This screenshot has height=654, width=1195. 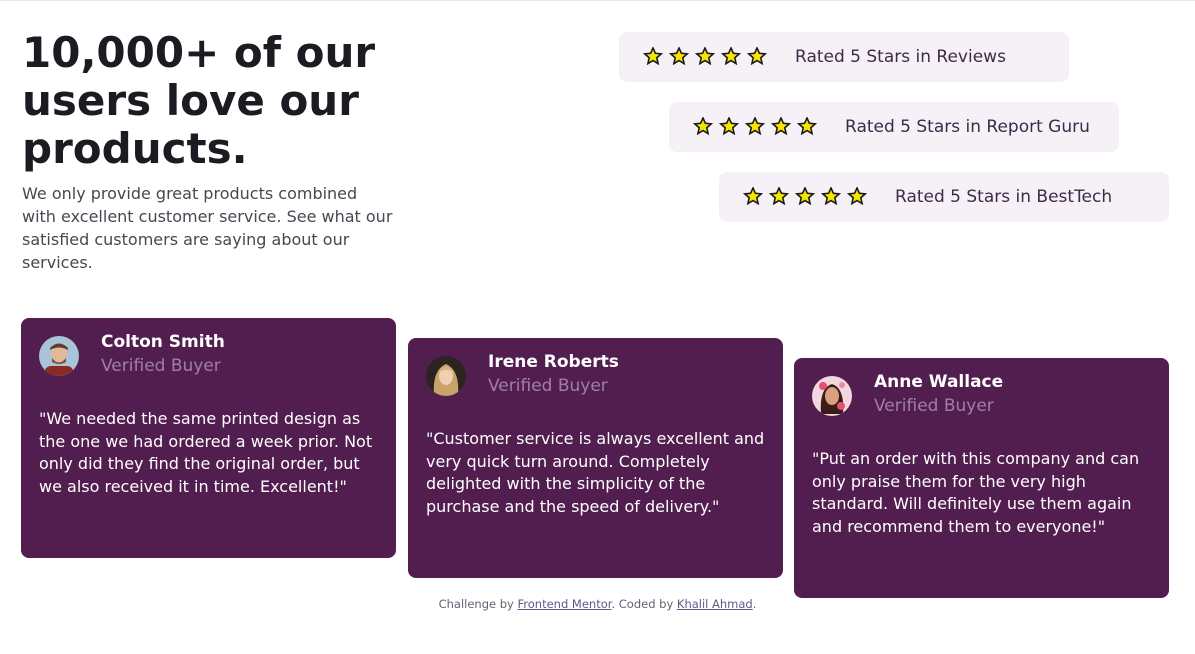 I want to click on rating-report-guru: Rated 5 Stars in Report Guru, so click(x=894, y=127).